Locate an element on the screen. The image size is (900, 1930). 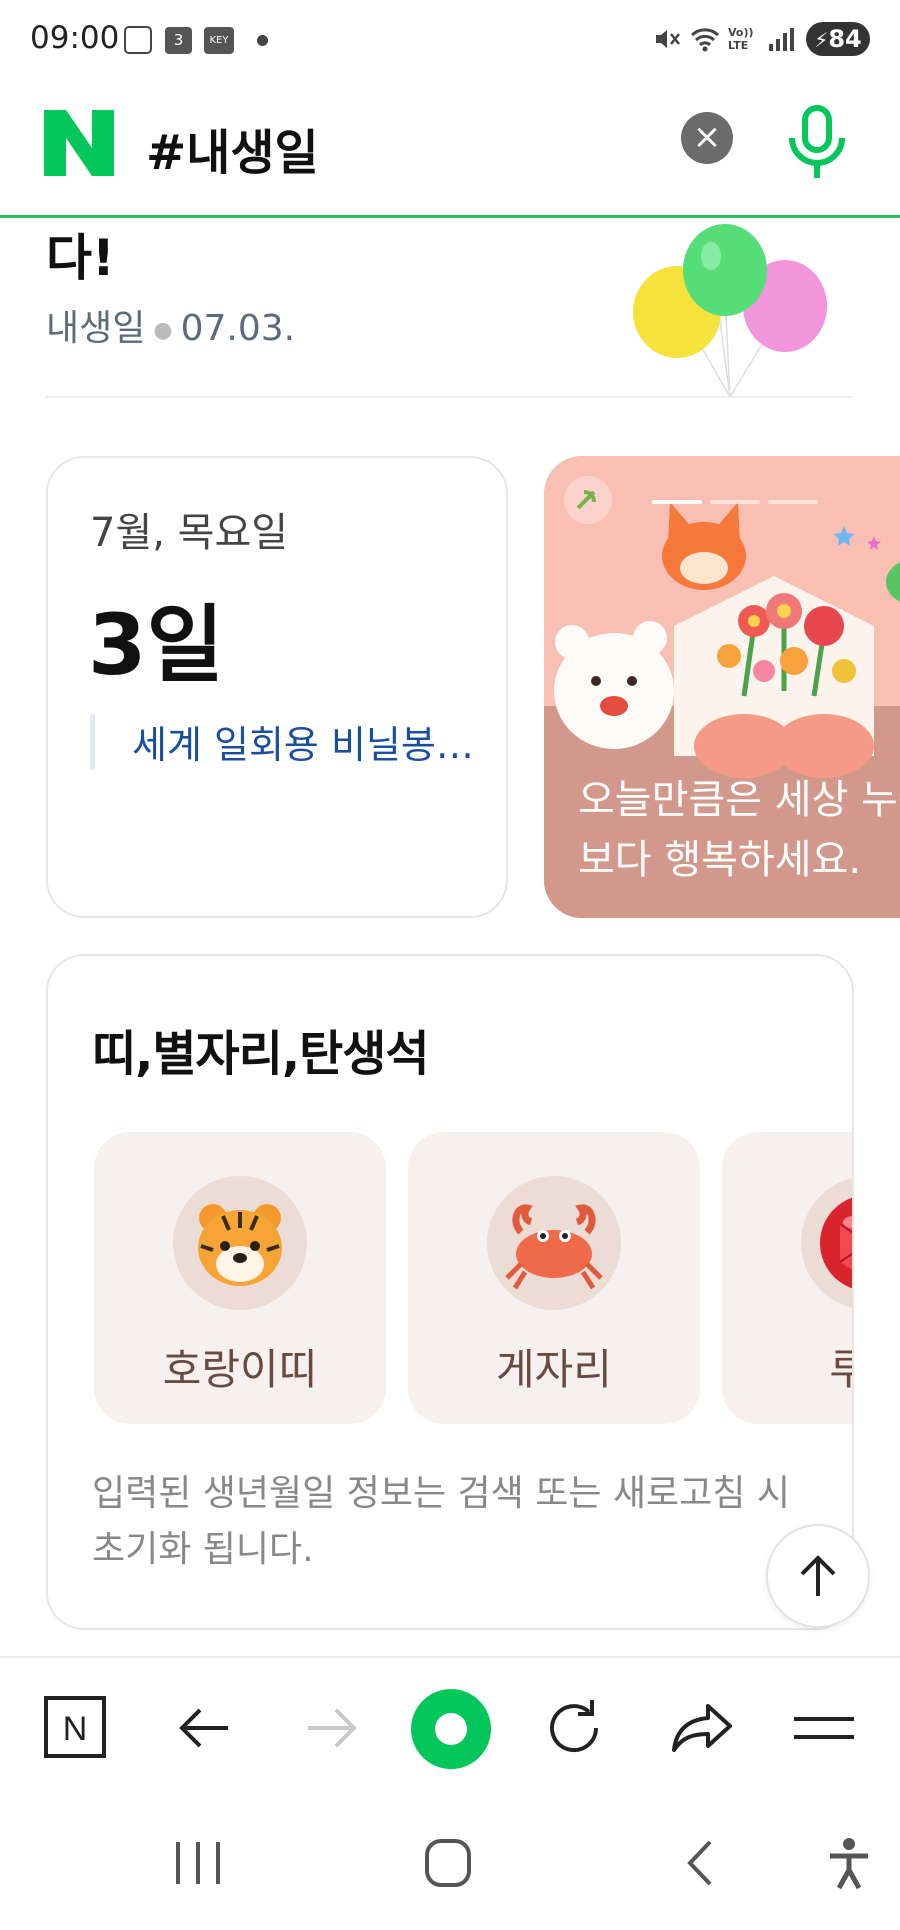
zodiac-tile-tiger: 호랑이띠 is located at coordinates (240, 1278).